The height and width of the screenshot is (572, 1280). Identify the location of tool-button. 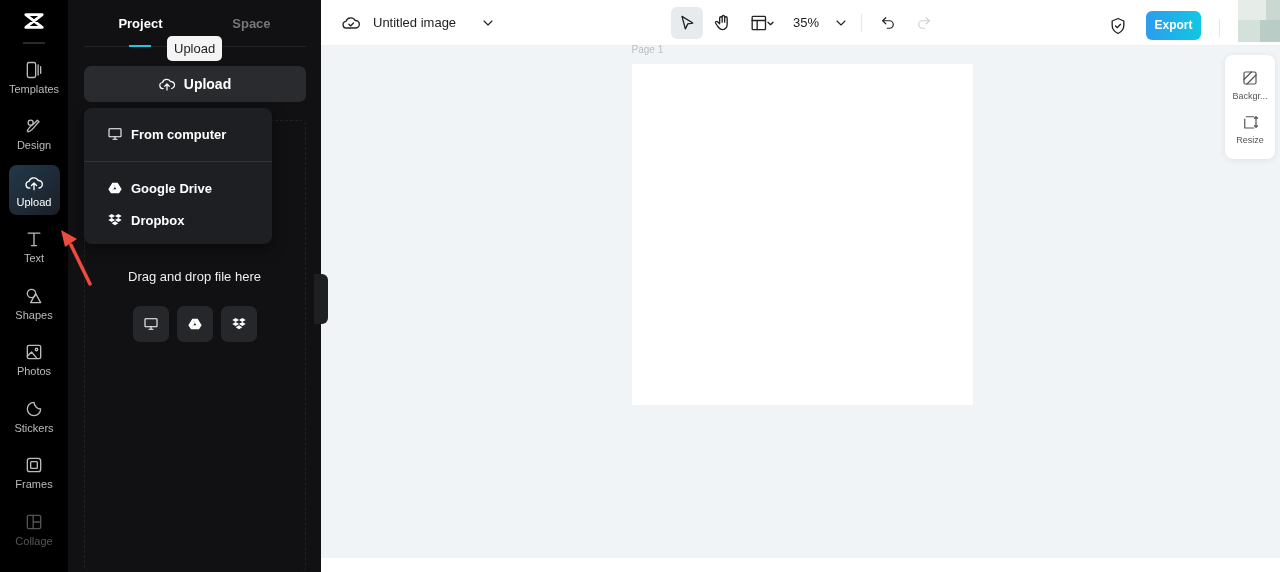
(687, 22).